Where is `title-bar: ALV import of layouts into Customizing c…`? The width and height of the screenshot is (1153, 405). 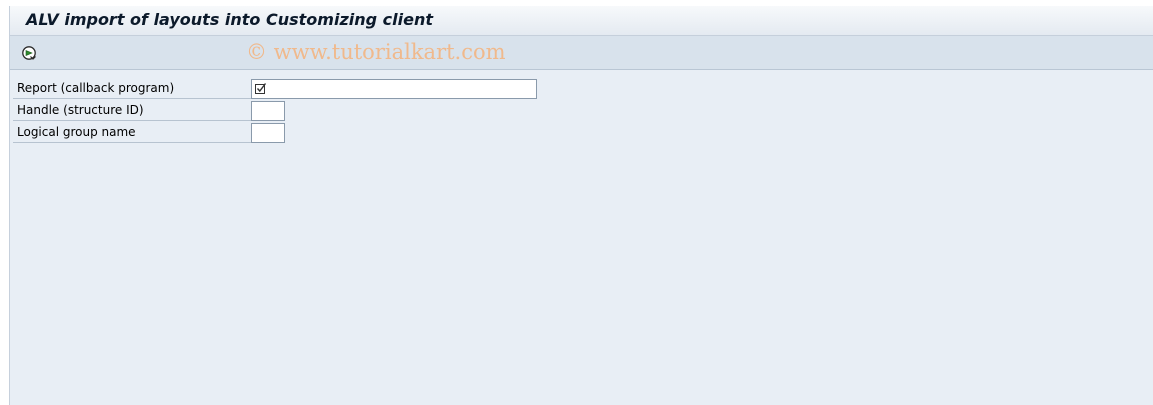
title-bar: ALV import of layouts into Customizing c… is located at coordinates (581, 21).